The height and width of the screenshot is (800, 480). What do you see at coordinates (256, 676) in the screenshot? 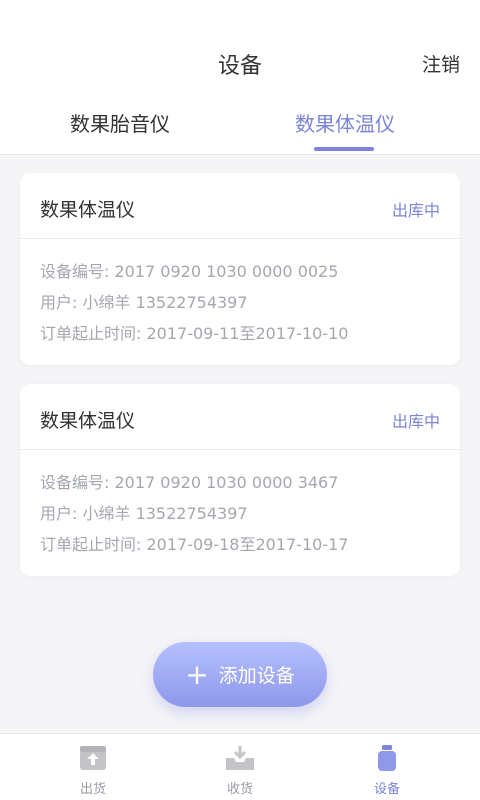
I see `add-device-label: 添加设备` at bounding box center [256, 676].